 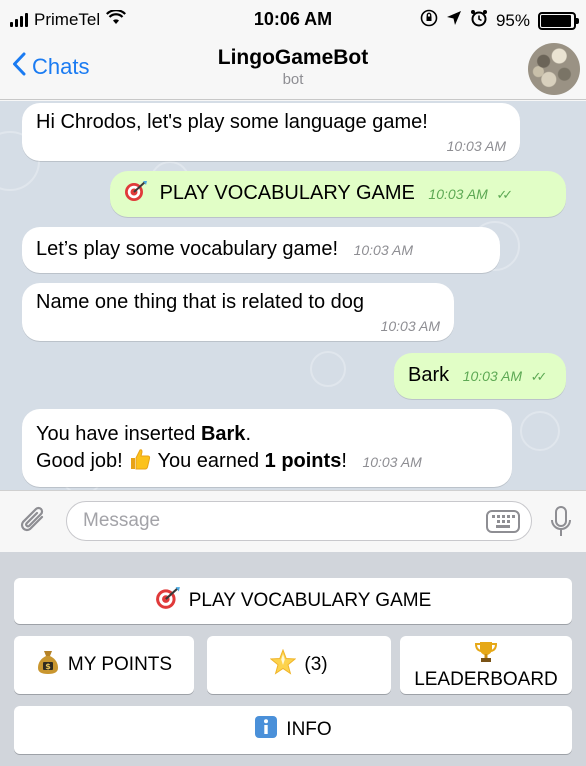 I want to click on thumbs-up-icon, so click(x=140, y=462).